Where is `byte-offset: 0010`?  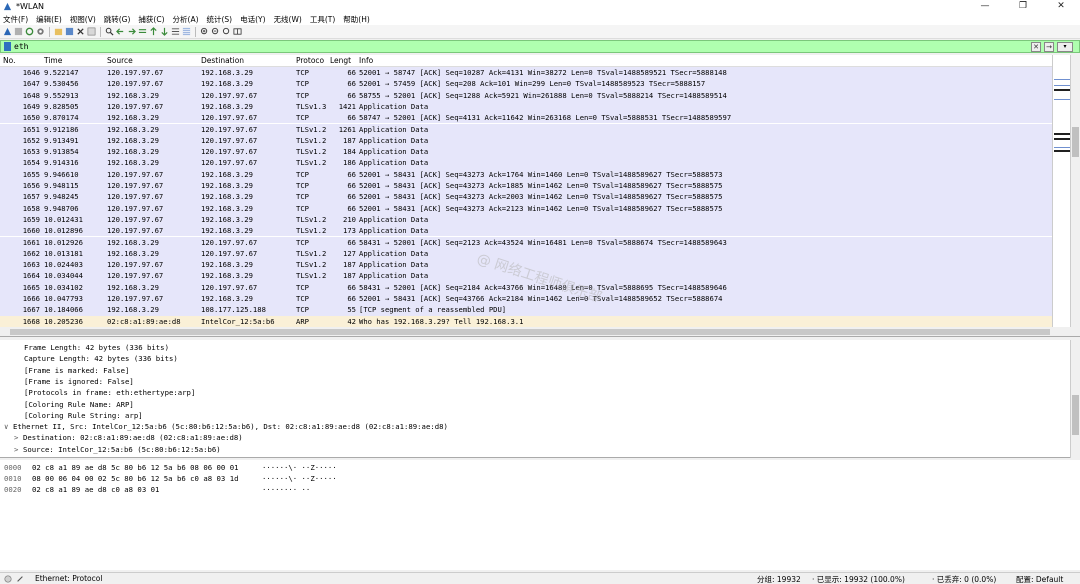 byte-offset: 0010 is located at coordinates (13, 478).